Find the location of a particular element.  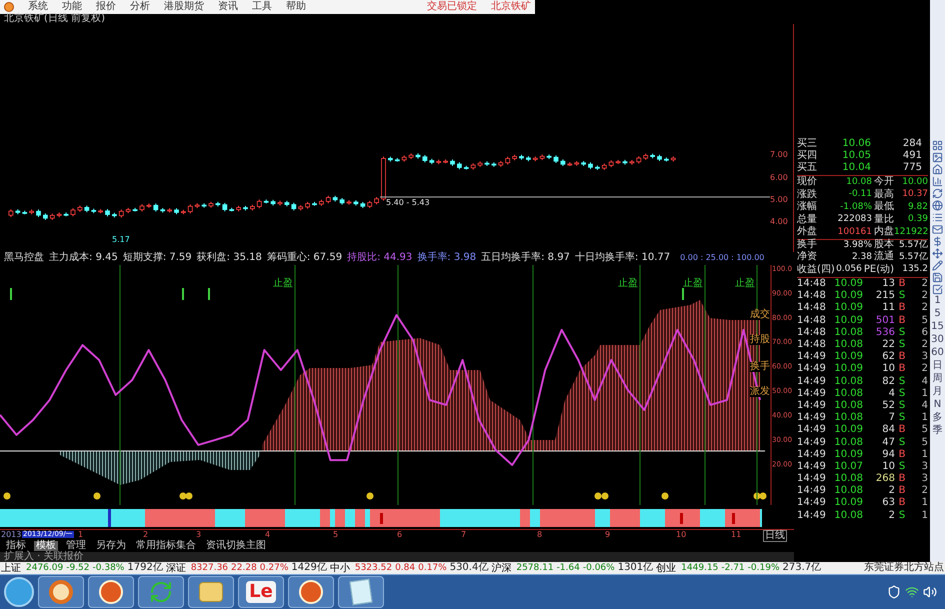

quote-label: 涨幅 is located at coordinates (807, 207).